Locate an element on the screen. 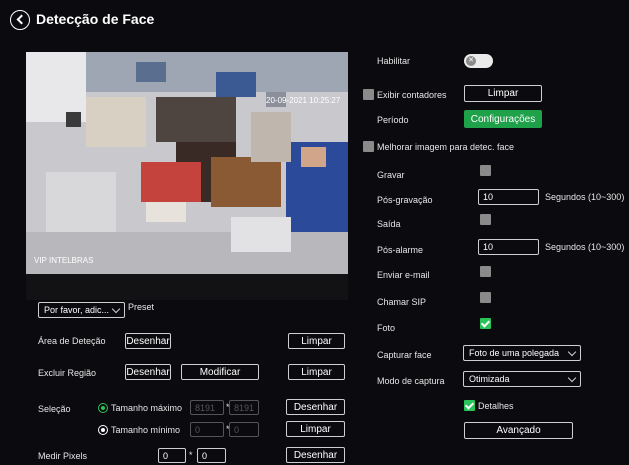  selecao-max-draw-button: Desenhar is located at coordinates (315, 407).